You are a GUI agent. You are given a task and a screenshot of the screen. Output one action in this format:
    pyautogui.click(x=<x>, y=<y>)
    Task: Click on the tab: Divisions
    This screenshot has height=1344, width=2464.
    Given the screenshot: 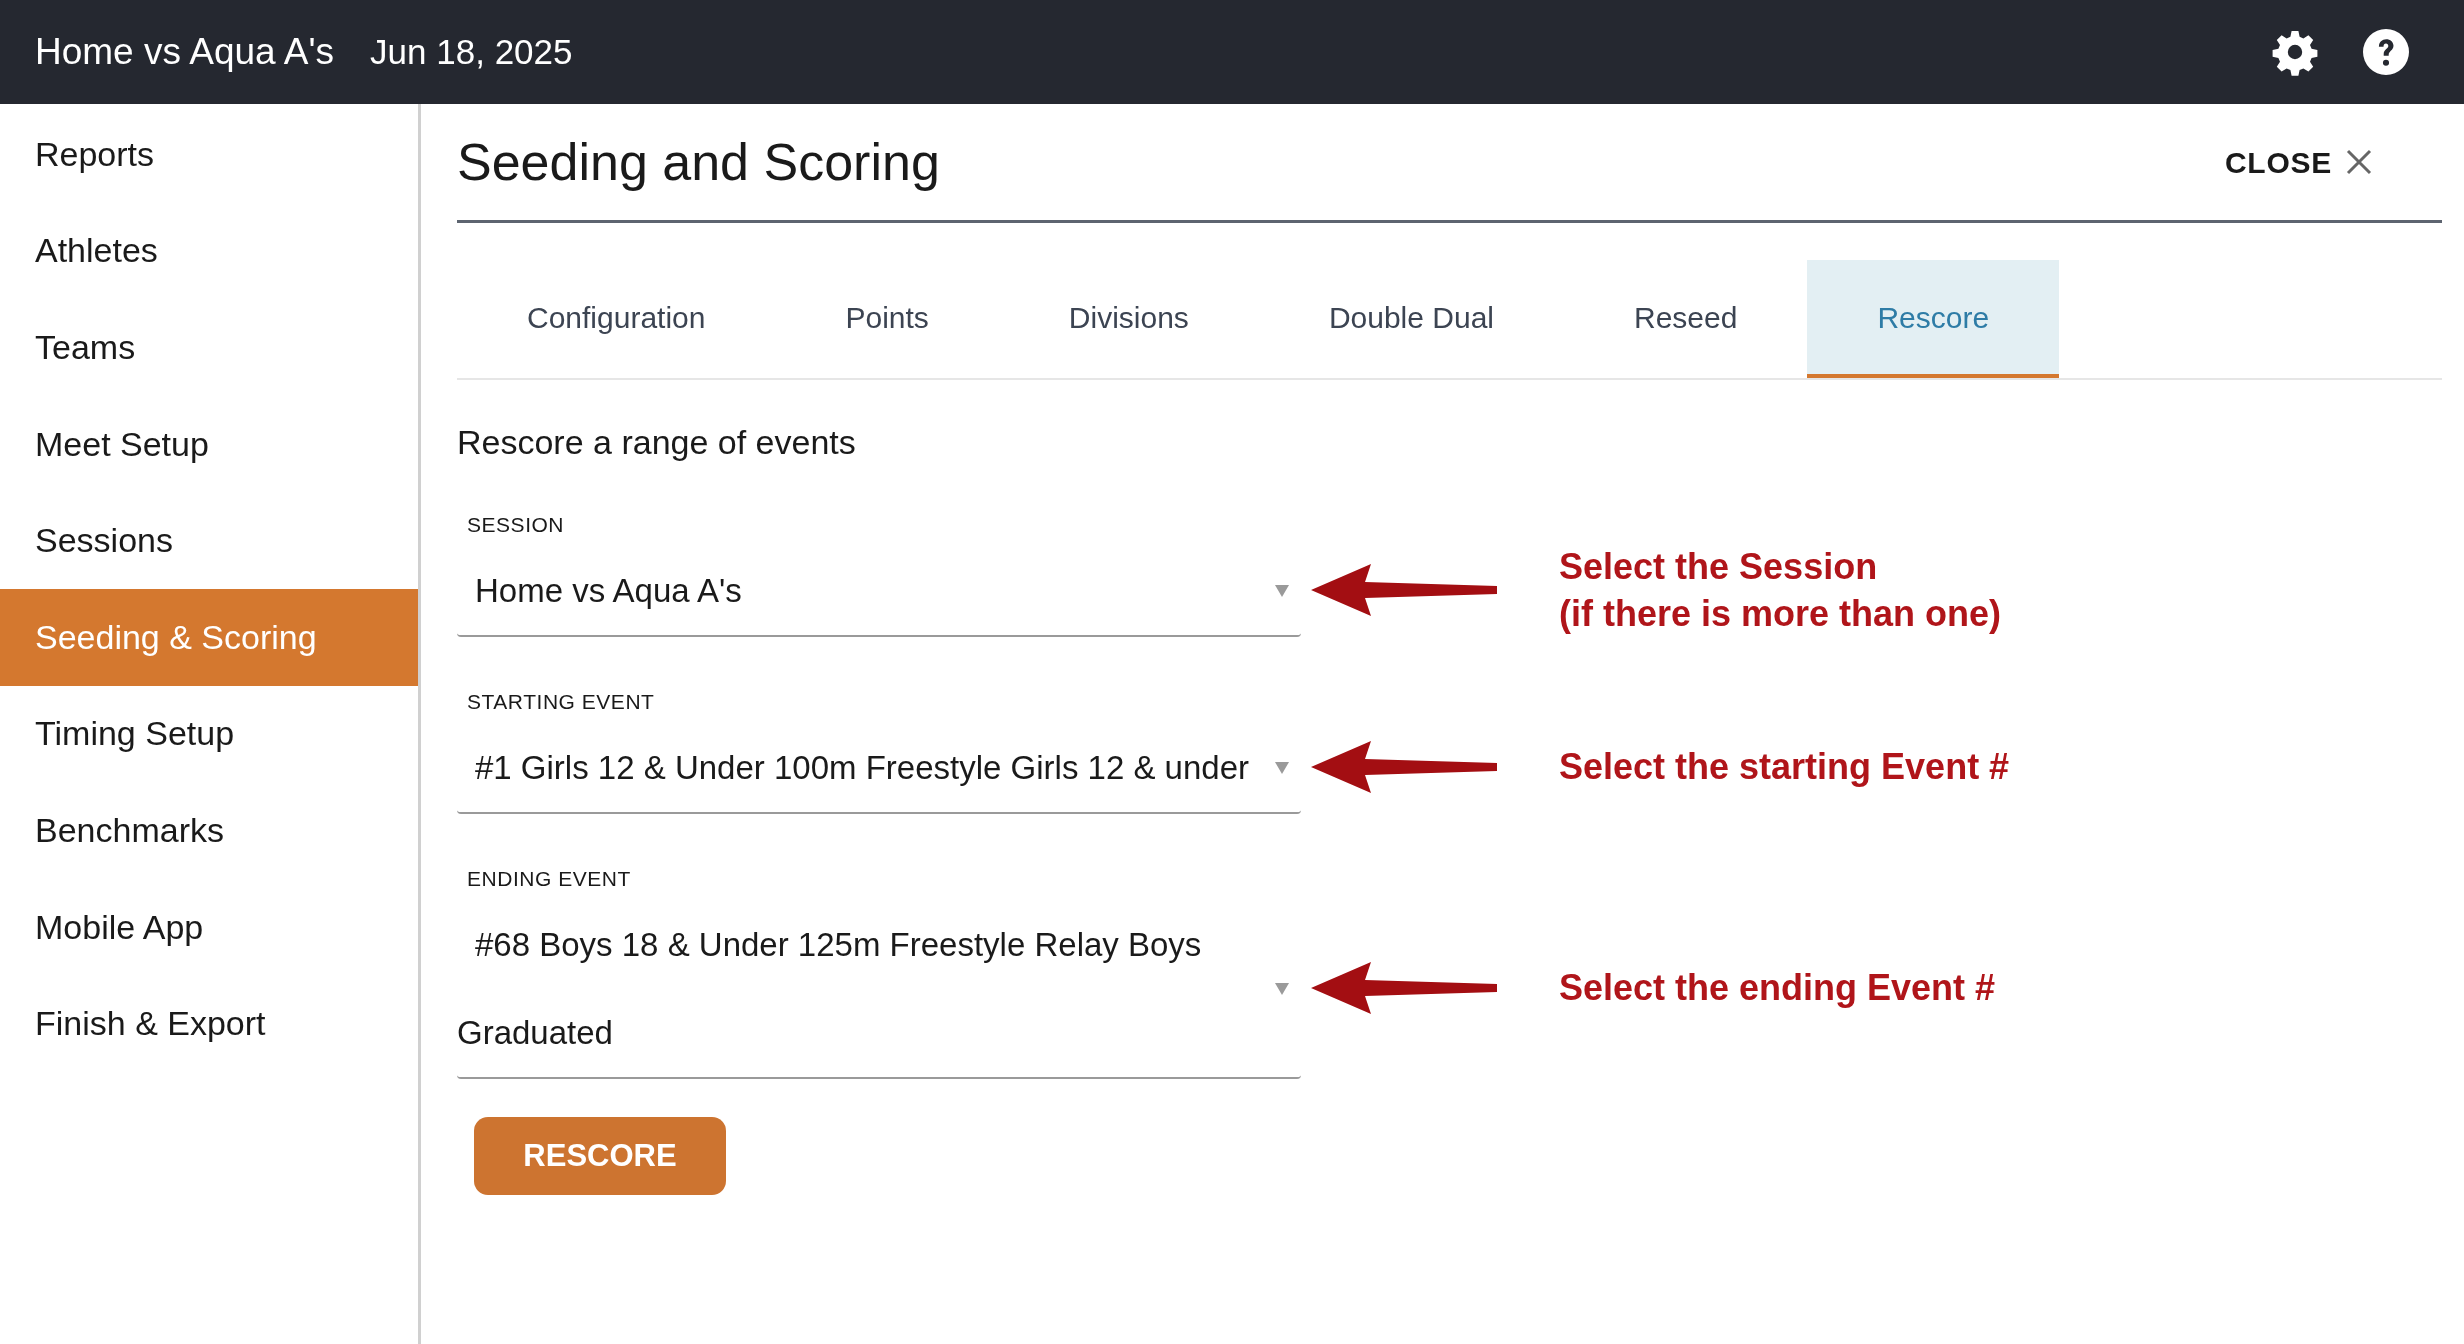 What is the action you would take?
    pyautogui.click(x=1128, y=319)
    